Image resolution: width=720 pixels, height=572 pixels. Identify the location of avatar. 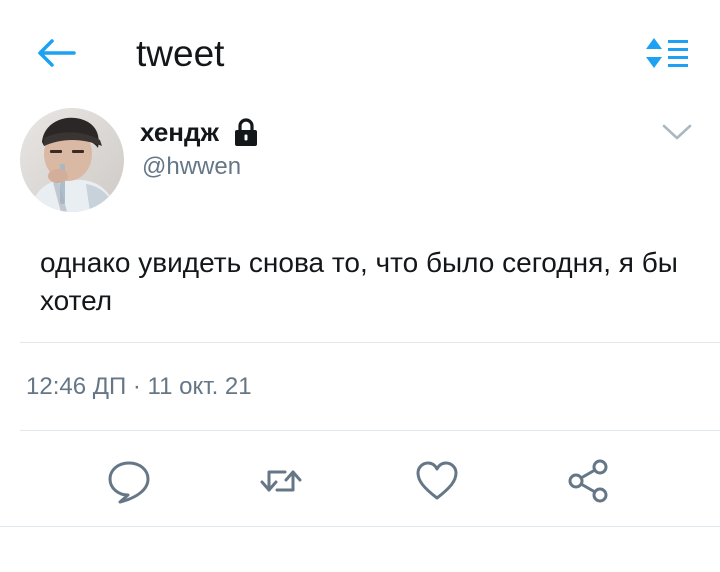
(72, 160).